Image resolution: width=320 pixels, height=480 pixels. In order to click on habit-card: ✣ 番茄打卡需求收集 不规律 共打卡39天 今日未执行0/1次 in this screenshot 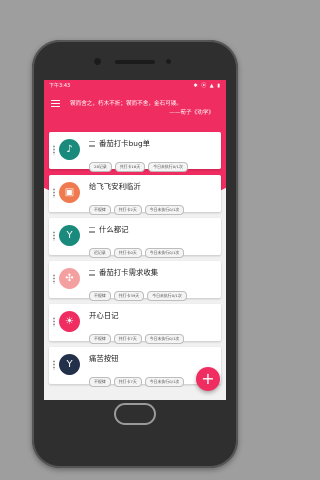, I will do `click(135, 281)`.